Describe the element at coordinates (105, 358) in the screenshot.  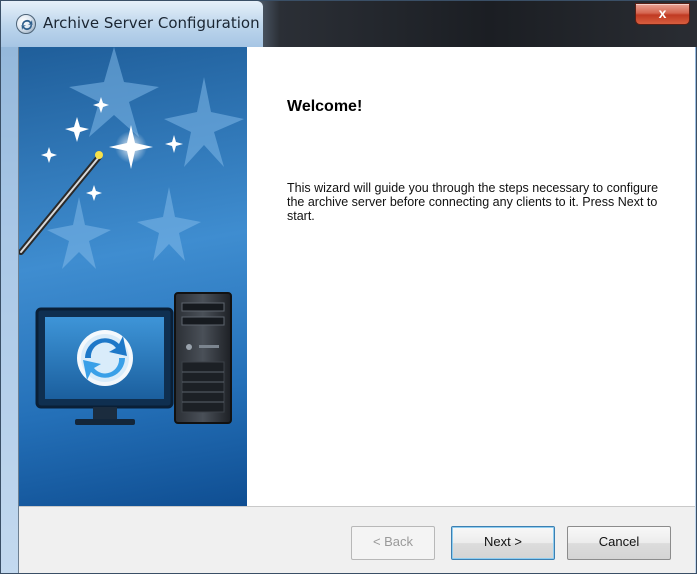
I see `sync-icon` at that location.